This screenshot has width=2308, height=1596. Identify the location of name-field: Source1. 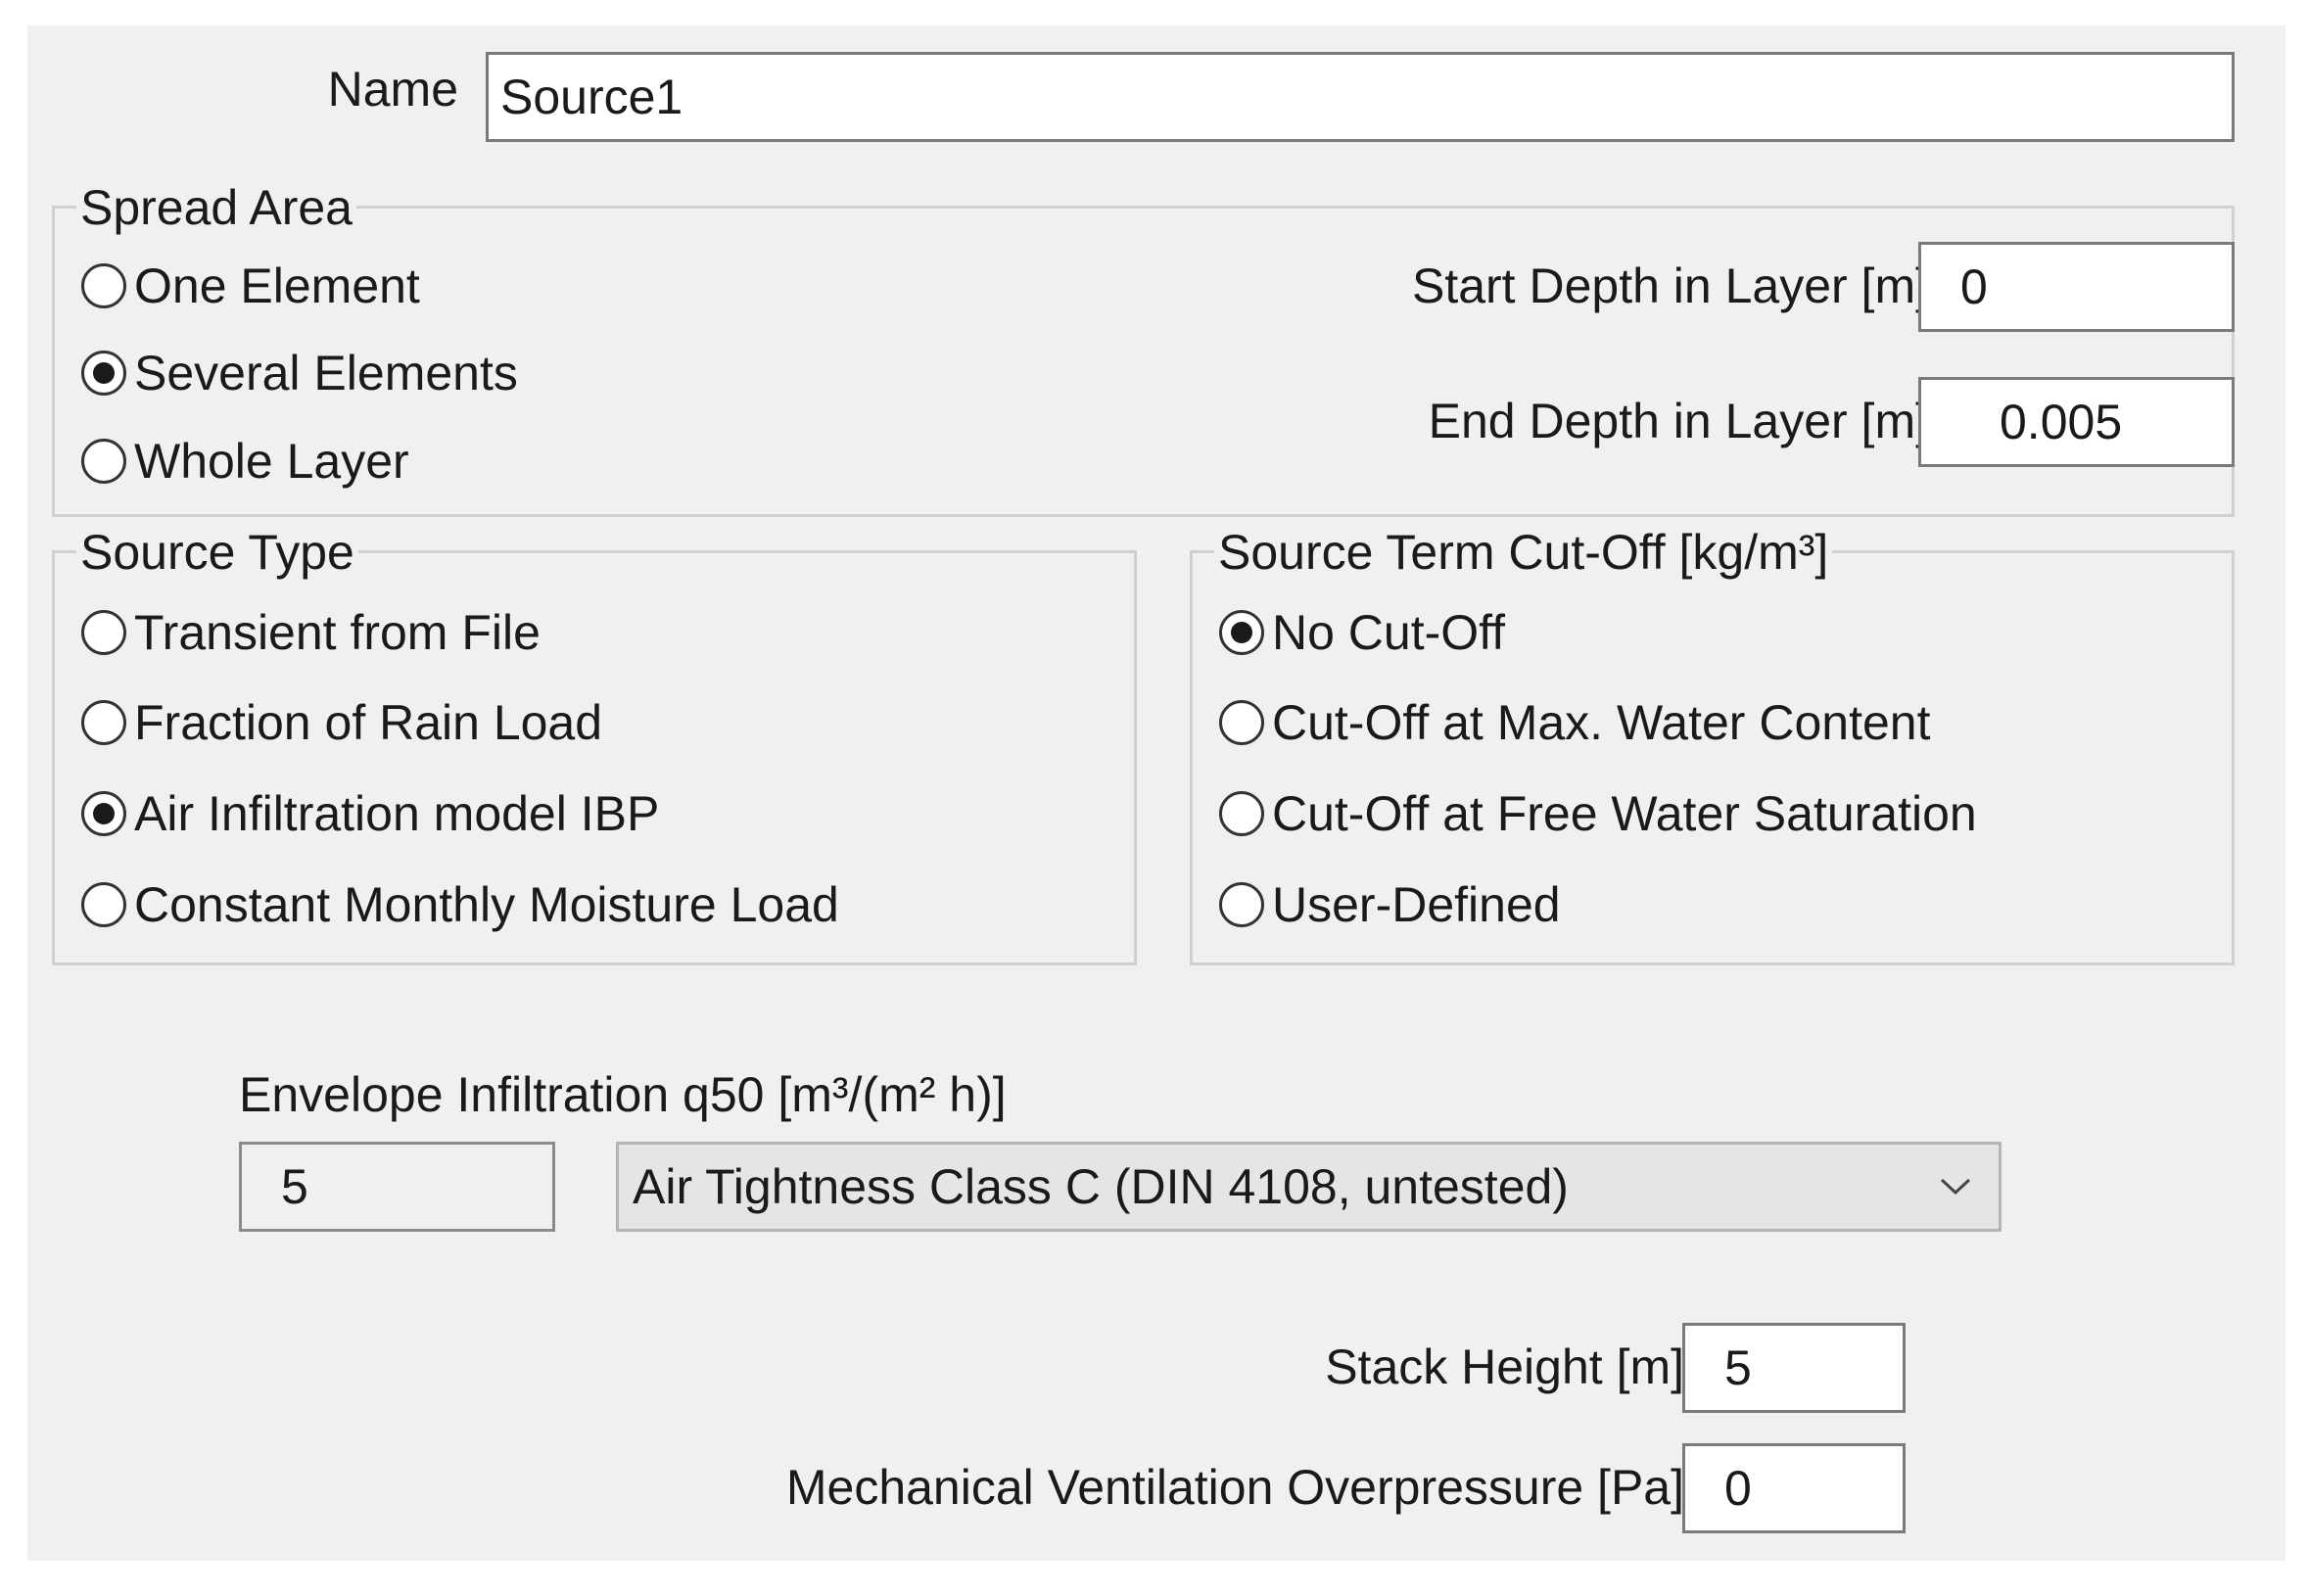
(1360, 97).